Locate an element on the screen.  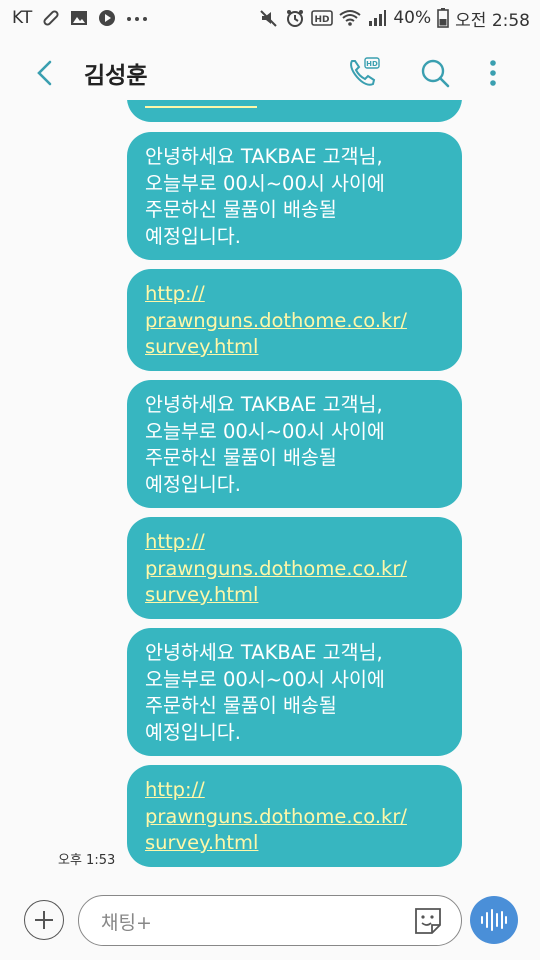
voice-input-icon is located at coordinates (494, 920).